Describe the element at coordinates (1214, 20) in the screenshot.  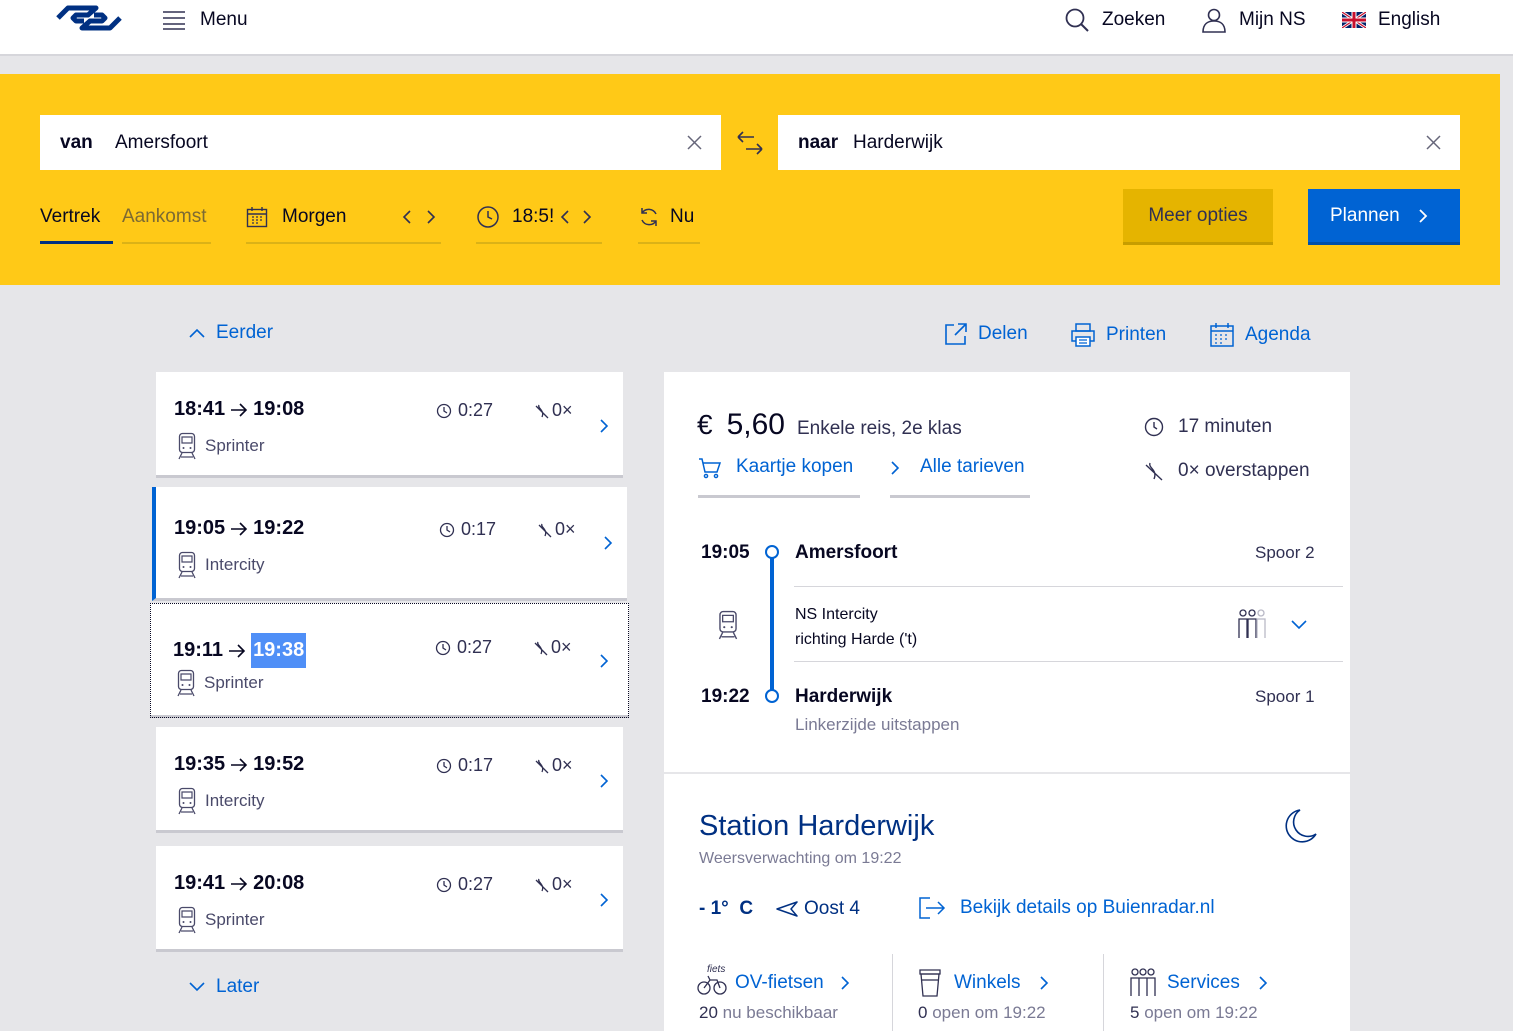
I see `user-icon` at that location.